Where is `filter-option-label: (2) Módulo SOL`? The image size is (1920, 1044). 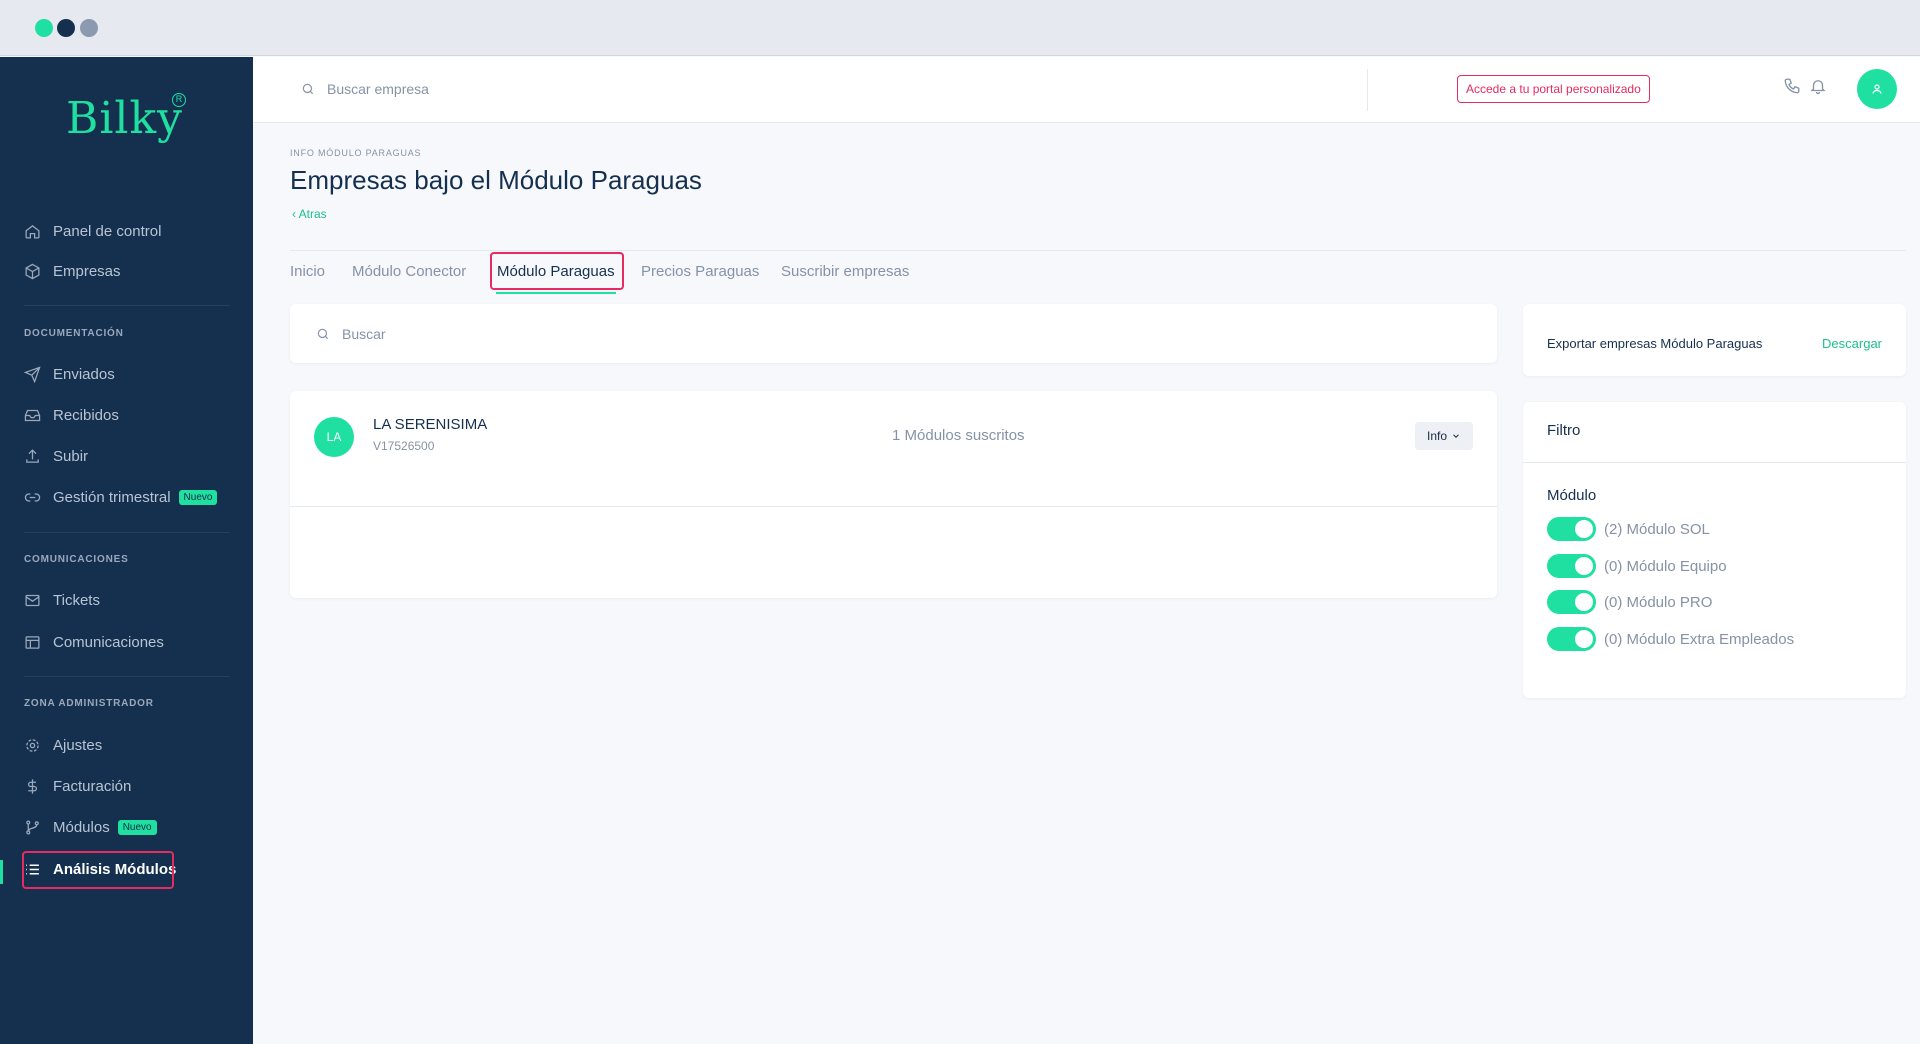 filter-option-label: (2) Módulo SOL is located at coordinates (1657, 529).